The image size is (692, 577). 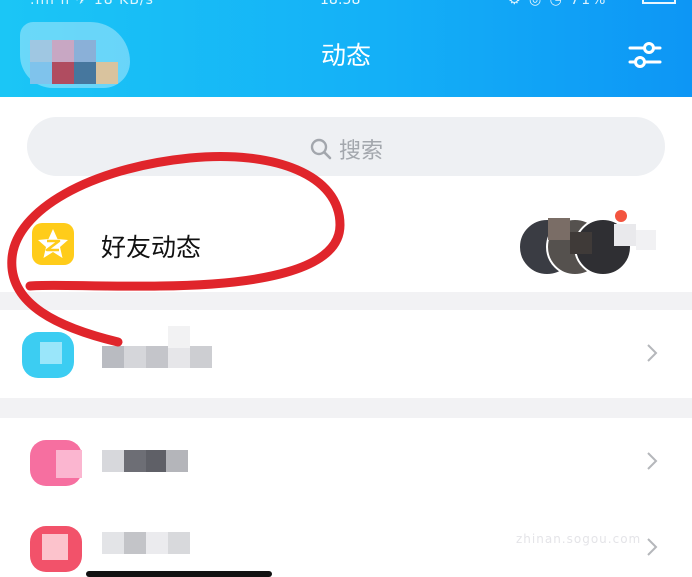 I want to click on new-badge-dot, so click(x=621, y=216).